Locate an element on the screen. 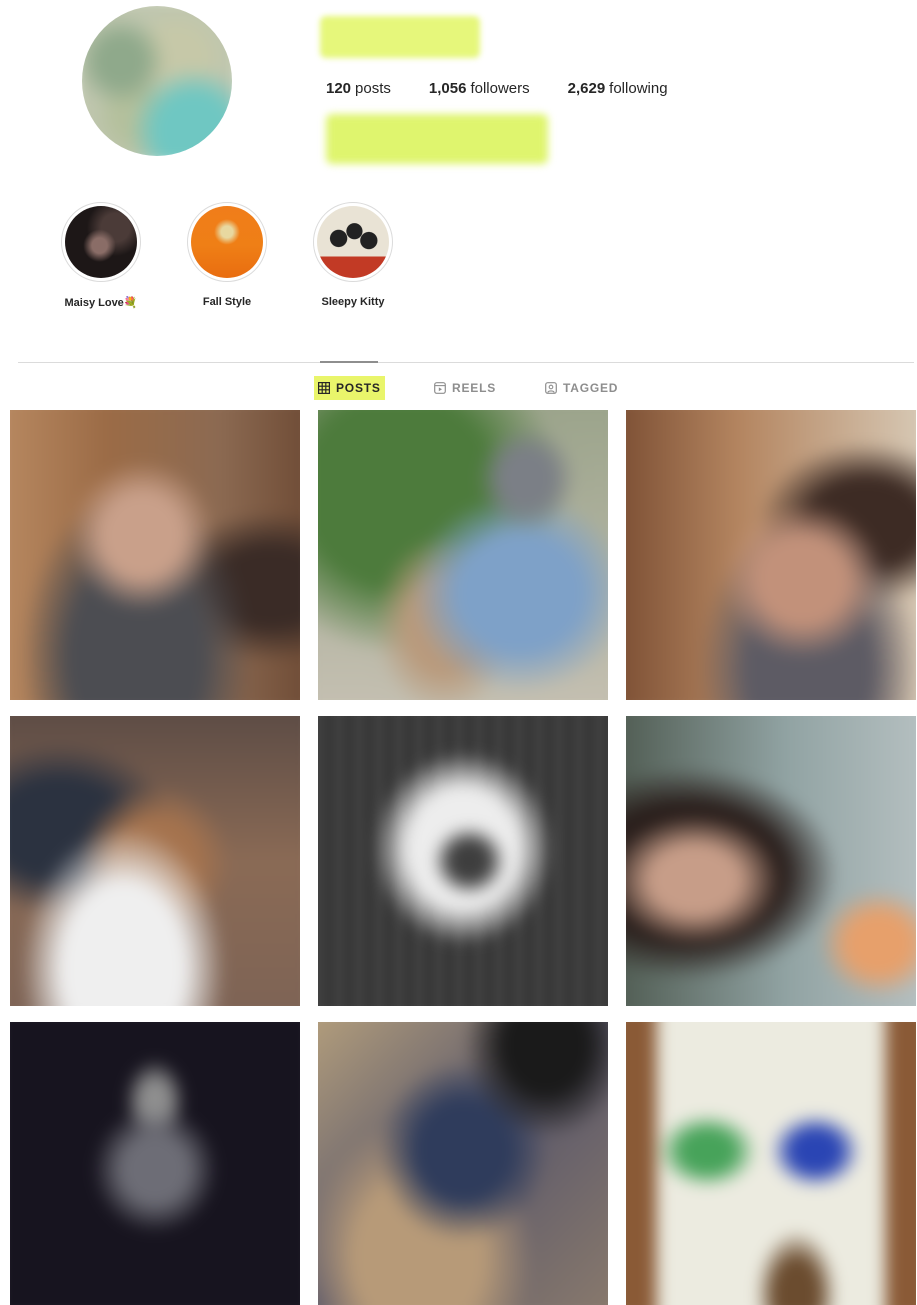 This screenshot has width=917, height=1305. stat-followers-count: 1,056 is located at coordinates (447, 88).